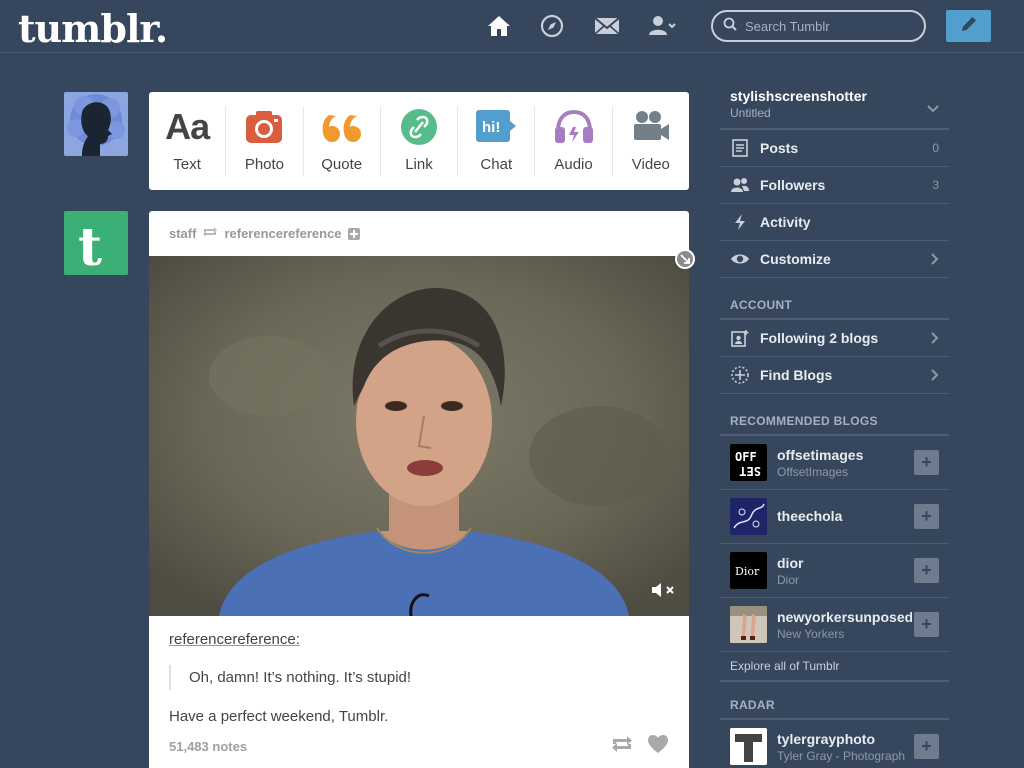  What do you see at coordinates (282, 233) in the screenshot?
I see `reblogged-from: referencereference` at bounding box center [282, 233].